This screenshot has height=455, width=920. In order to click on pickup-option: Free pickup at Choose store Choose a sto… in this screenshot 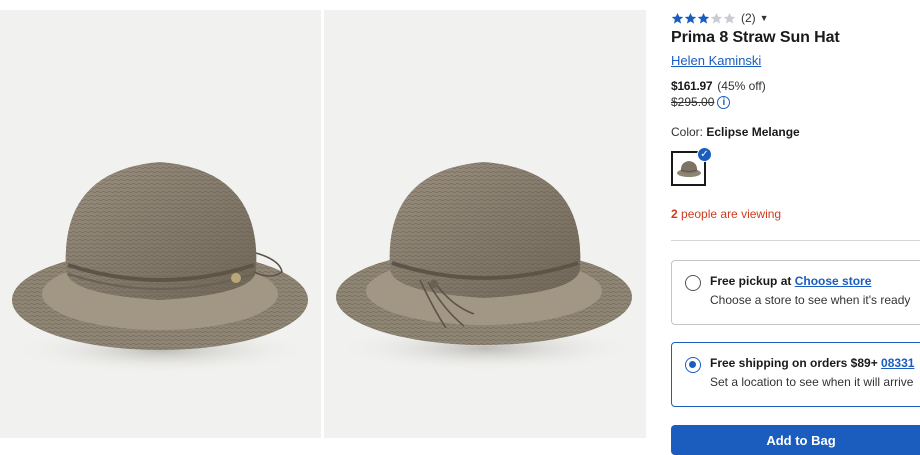, I will do `click(795, 292)`.